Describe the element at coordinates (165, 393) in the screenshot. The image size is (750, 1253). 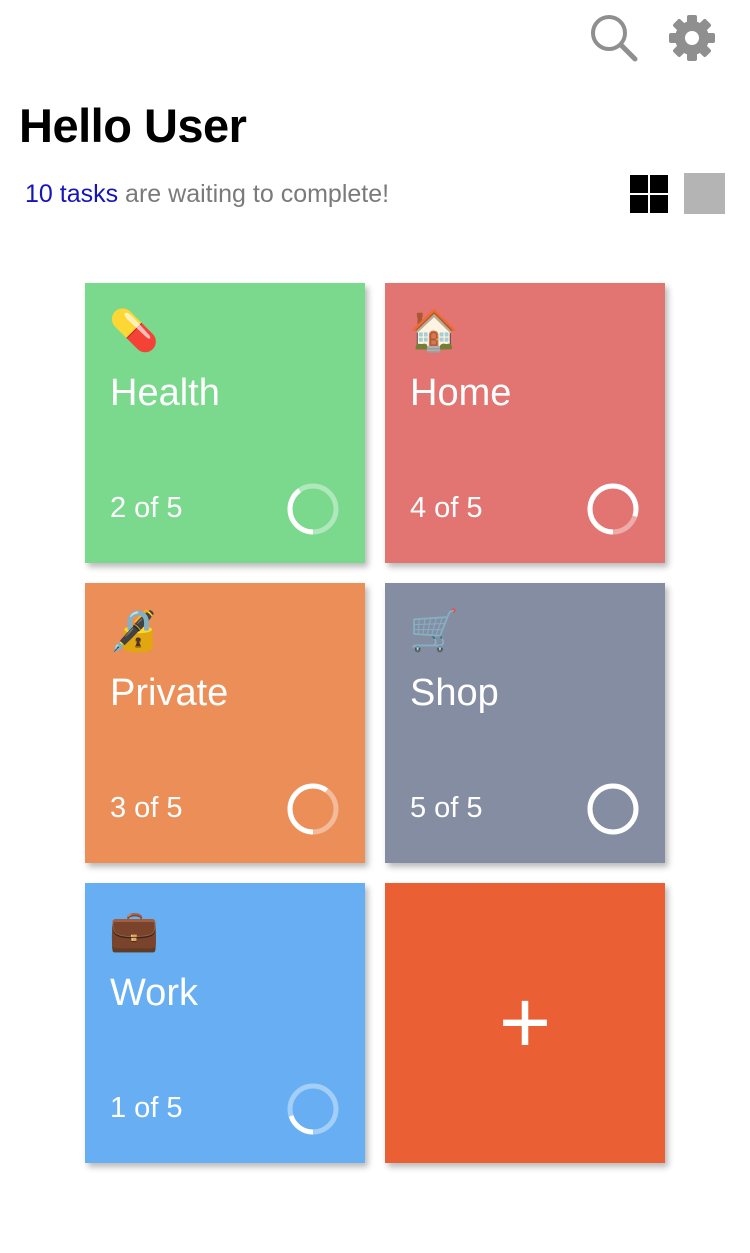
I see `category-title: Health` at that location.